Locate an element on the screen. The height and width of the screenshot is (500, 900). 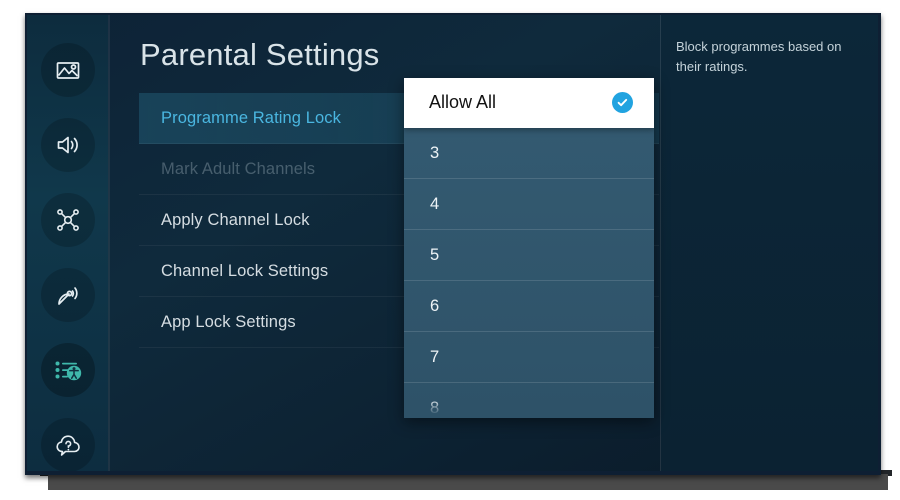
settings-sidebar is located at coordinates (67, 243).